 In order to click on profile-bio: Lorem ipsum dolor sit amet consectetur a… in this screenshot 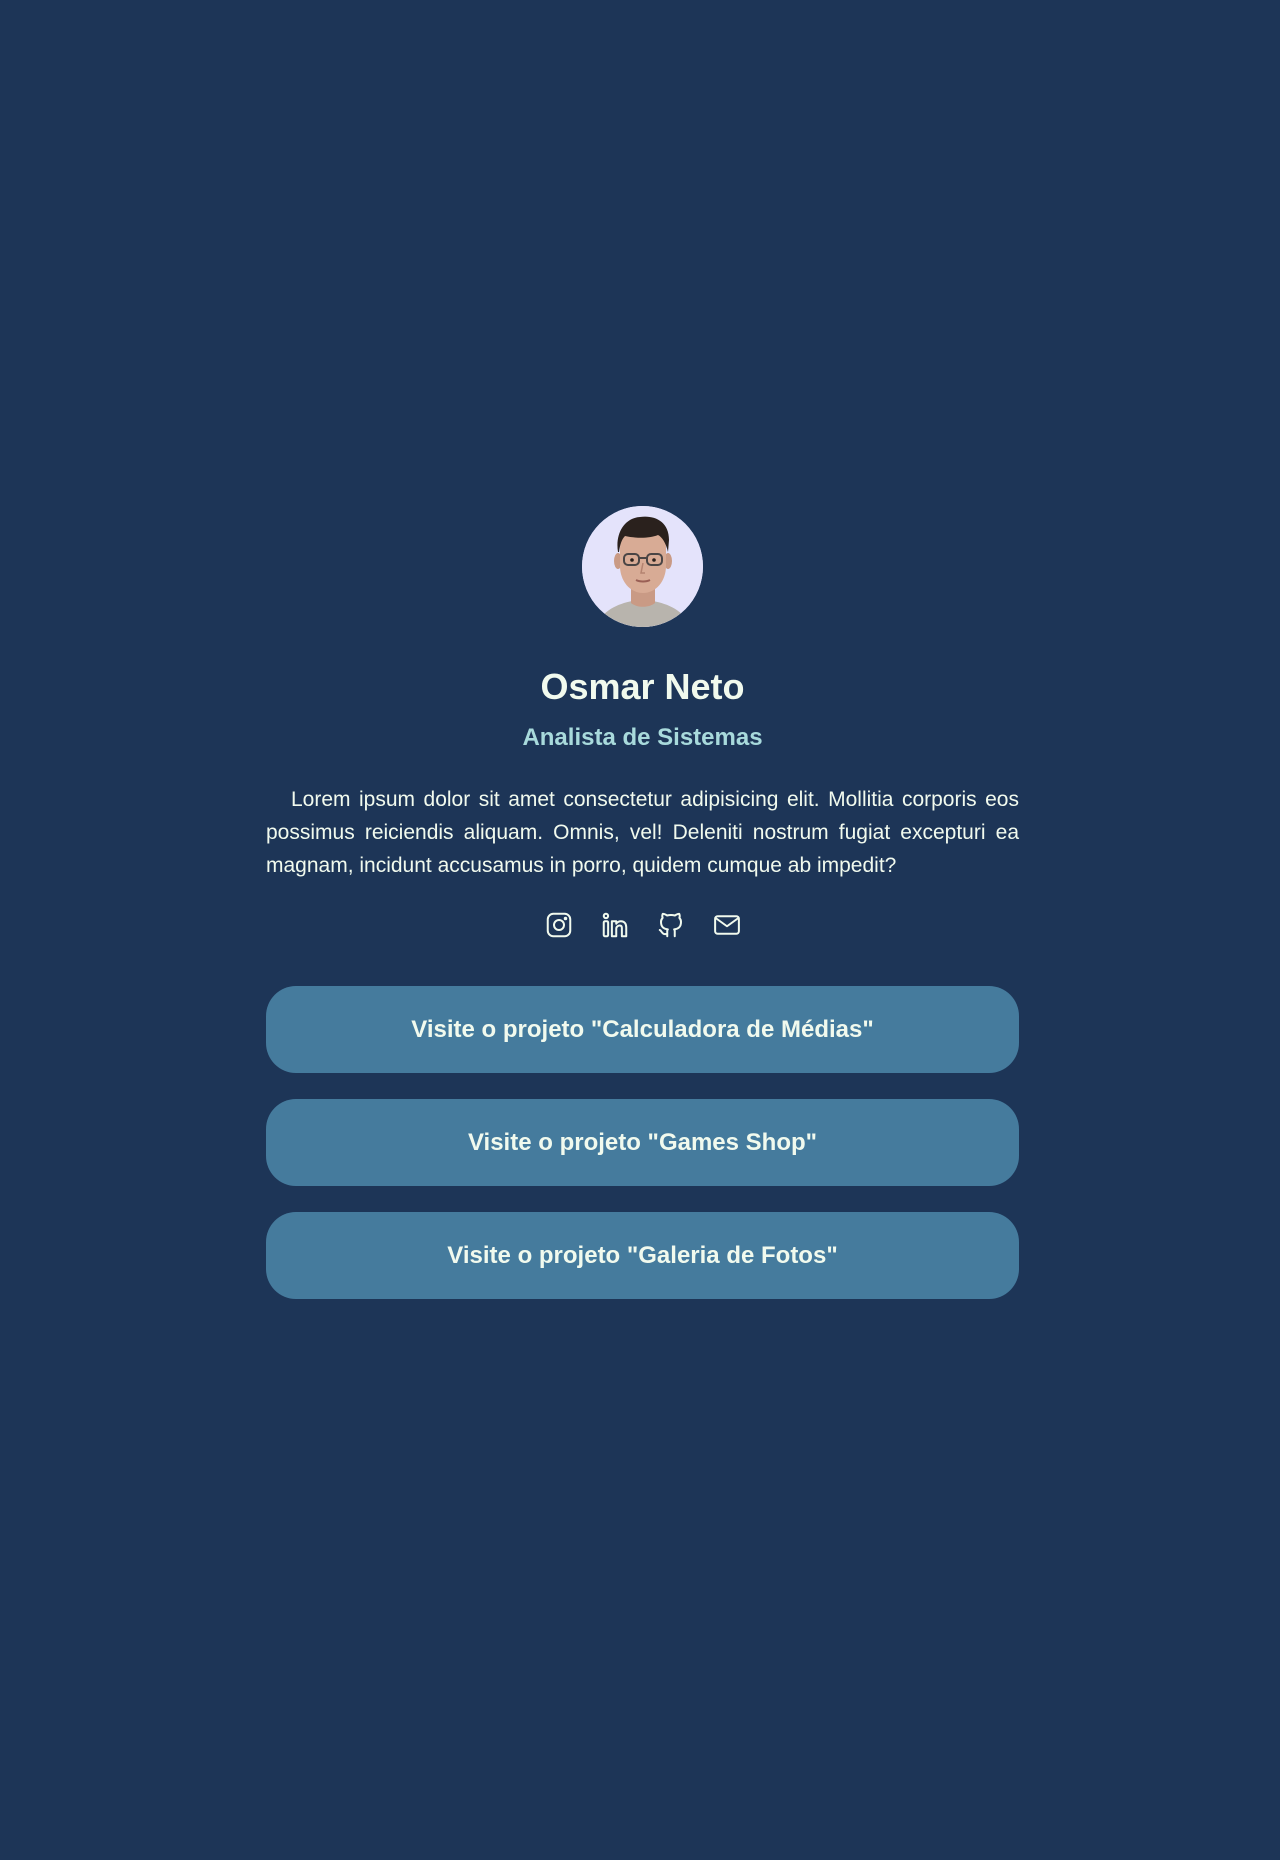, I will do `click(642, 832)`.